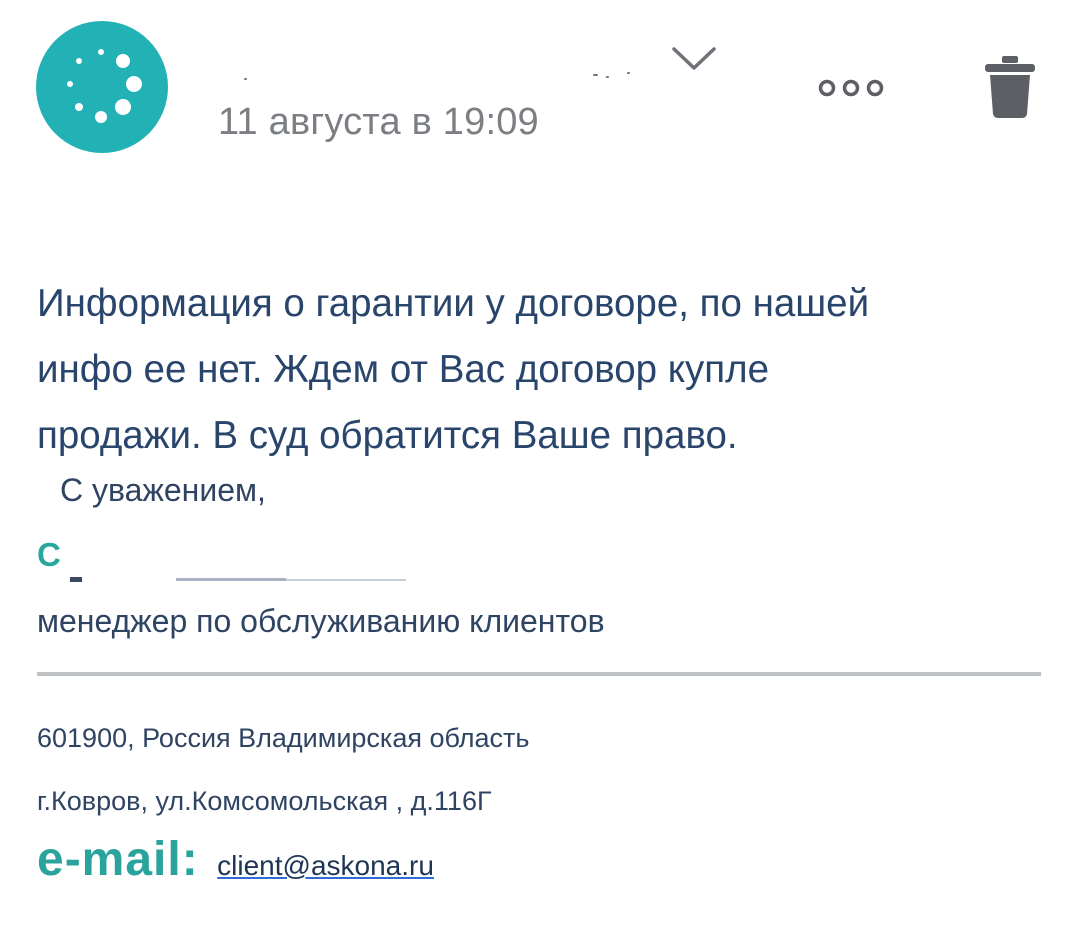  What do you see at coordinates (283, 738) in the screenshot?
I see `address-line: 601900, Россия Владимирская область` at bounding box center [283, 738].